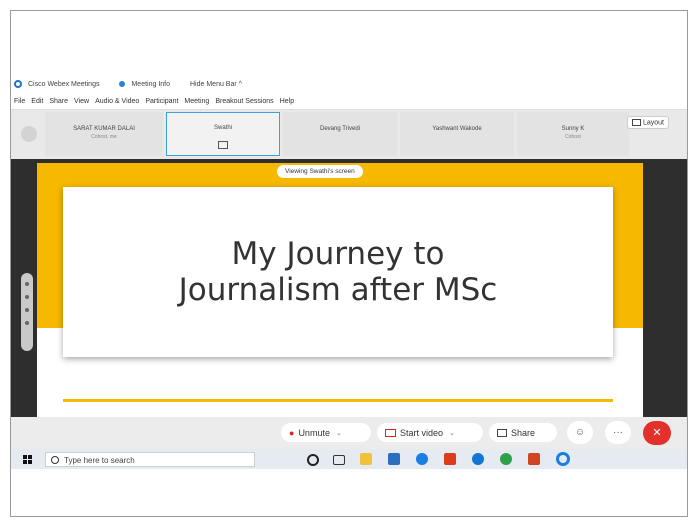 This screenshot has width=700, height=527. What do you see at coordinates (563, 459) in the screenshot?
I see `webex-meeting-icon` at bounding box center [563, 459].